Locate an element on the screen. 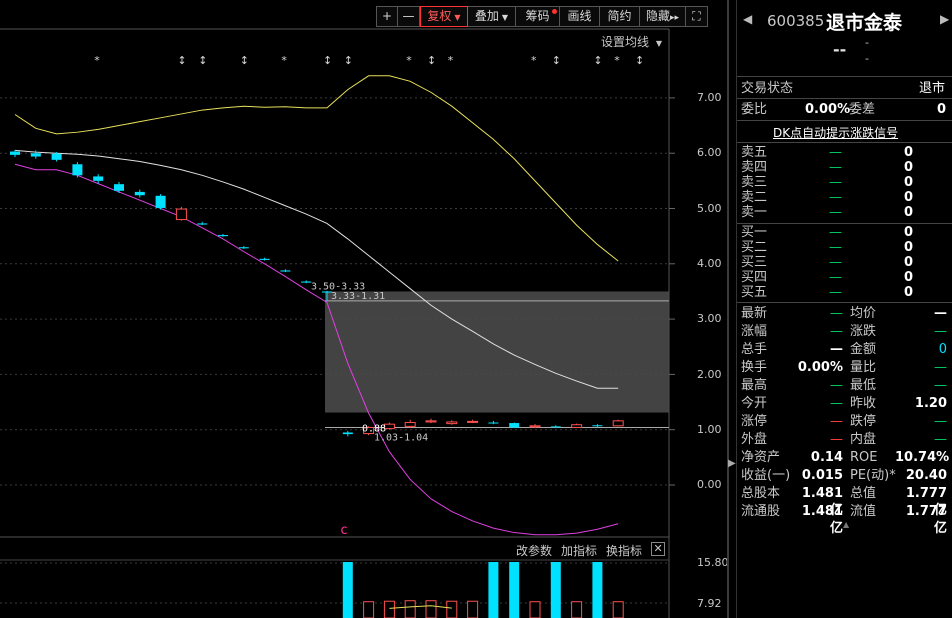 The height and width of the screenshot is (618, 952). zoom-in-button: + is located at coordinates (387, 16).